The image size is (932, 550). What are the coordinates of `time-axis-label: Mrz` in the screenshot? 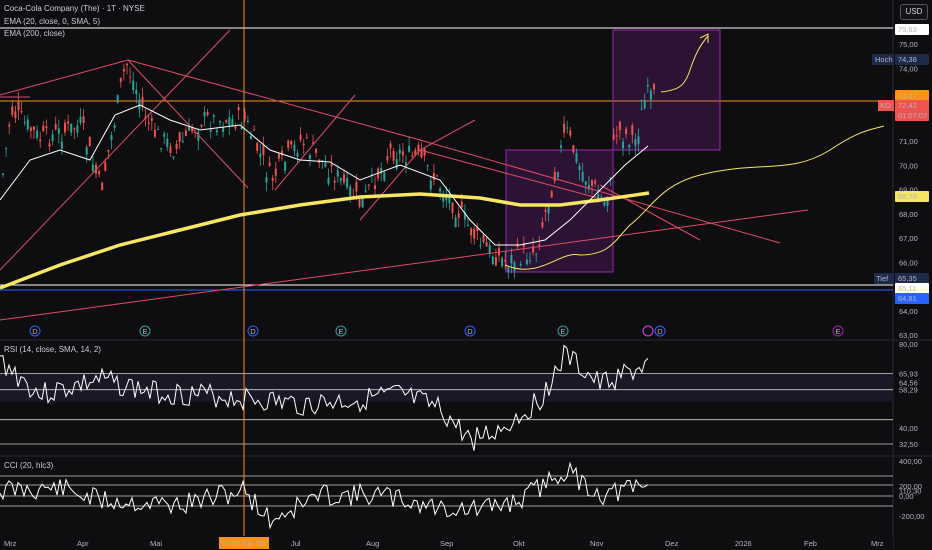 It's located at (877, 543).